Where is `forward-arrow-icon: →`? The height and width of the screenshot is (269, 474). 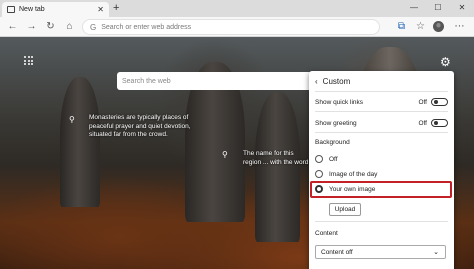
forward-arrow-icon: → is located at coordinates (31, 26).